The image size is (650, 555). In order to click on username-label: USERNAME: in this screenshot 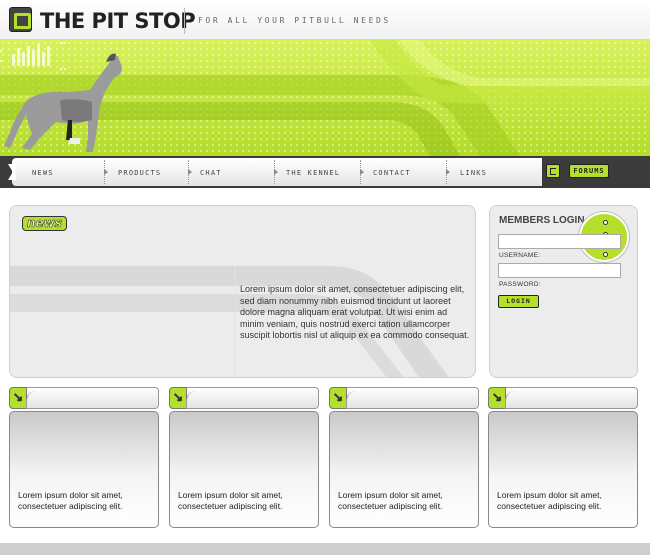, I will do `click(520, 255)`.